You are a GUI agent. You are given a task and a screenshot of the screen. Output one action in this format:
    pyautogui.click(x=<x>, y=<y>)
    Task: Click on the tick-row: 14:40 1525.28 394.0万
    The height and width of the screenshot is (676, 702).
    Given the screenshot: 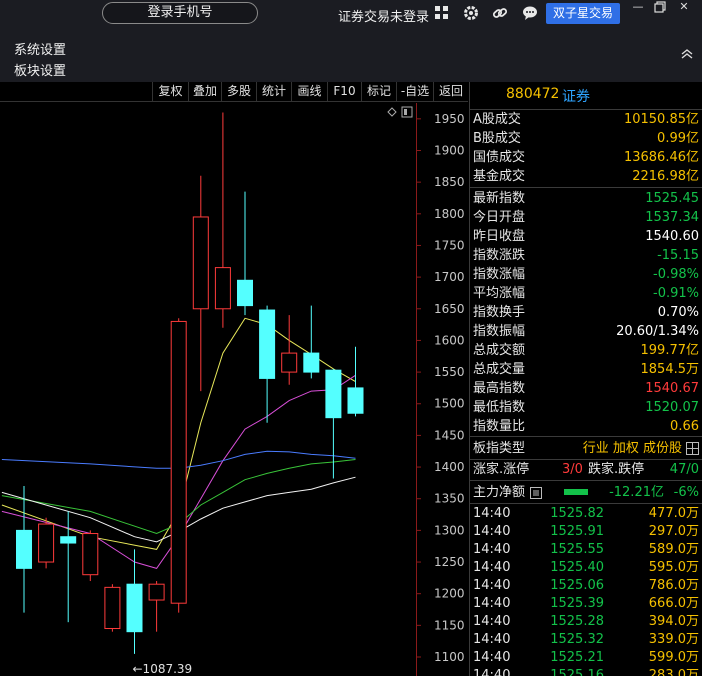 What is the action you would take?
    pyautogui.click(x=586, y=622)
    